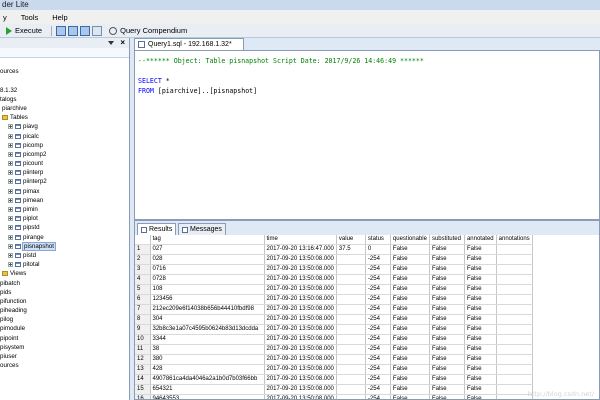 The image size is (600, 400). I want to click on table-cell: 2017-09-20 13:16:47.000, so click(300, 249).